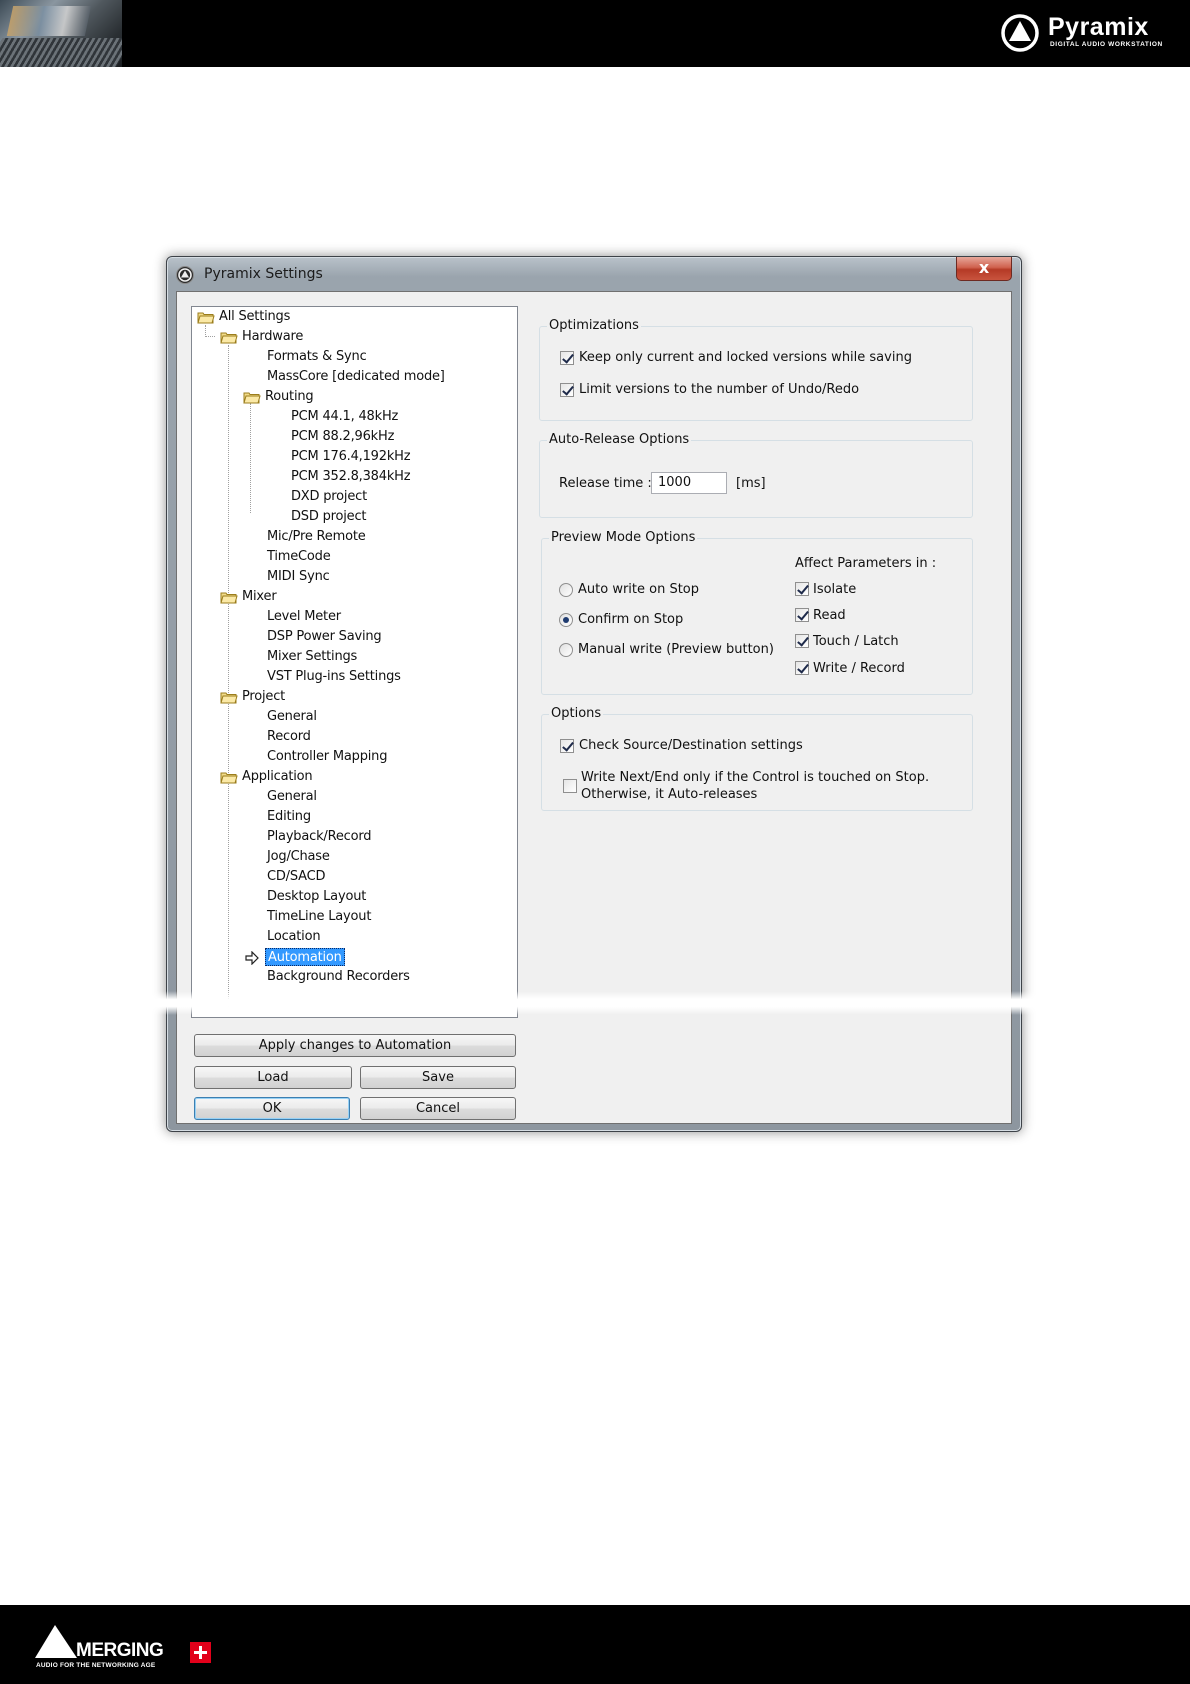 Image resolution: width=1190 pixels, height=1684 pixels. I want to click on tree-item-project-general: General, so click(292, 717).